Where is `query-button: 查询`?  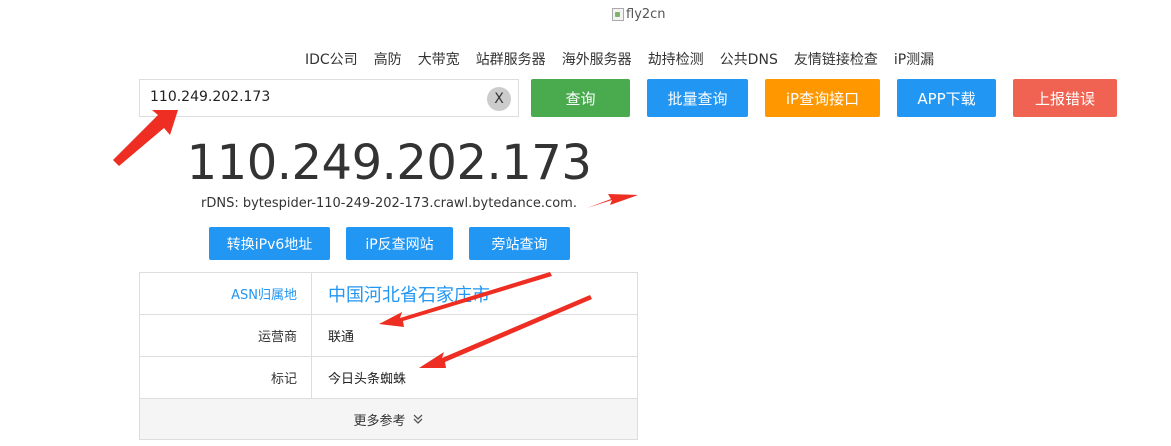
query-button: 查询 is located at coordinates (580, 98).